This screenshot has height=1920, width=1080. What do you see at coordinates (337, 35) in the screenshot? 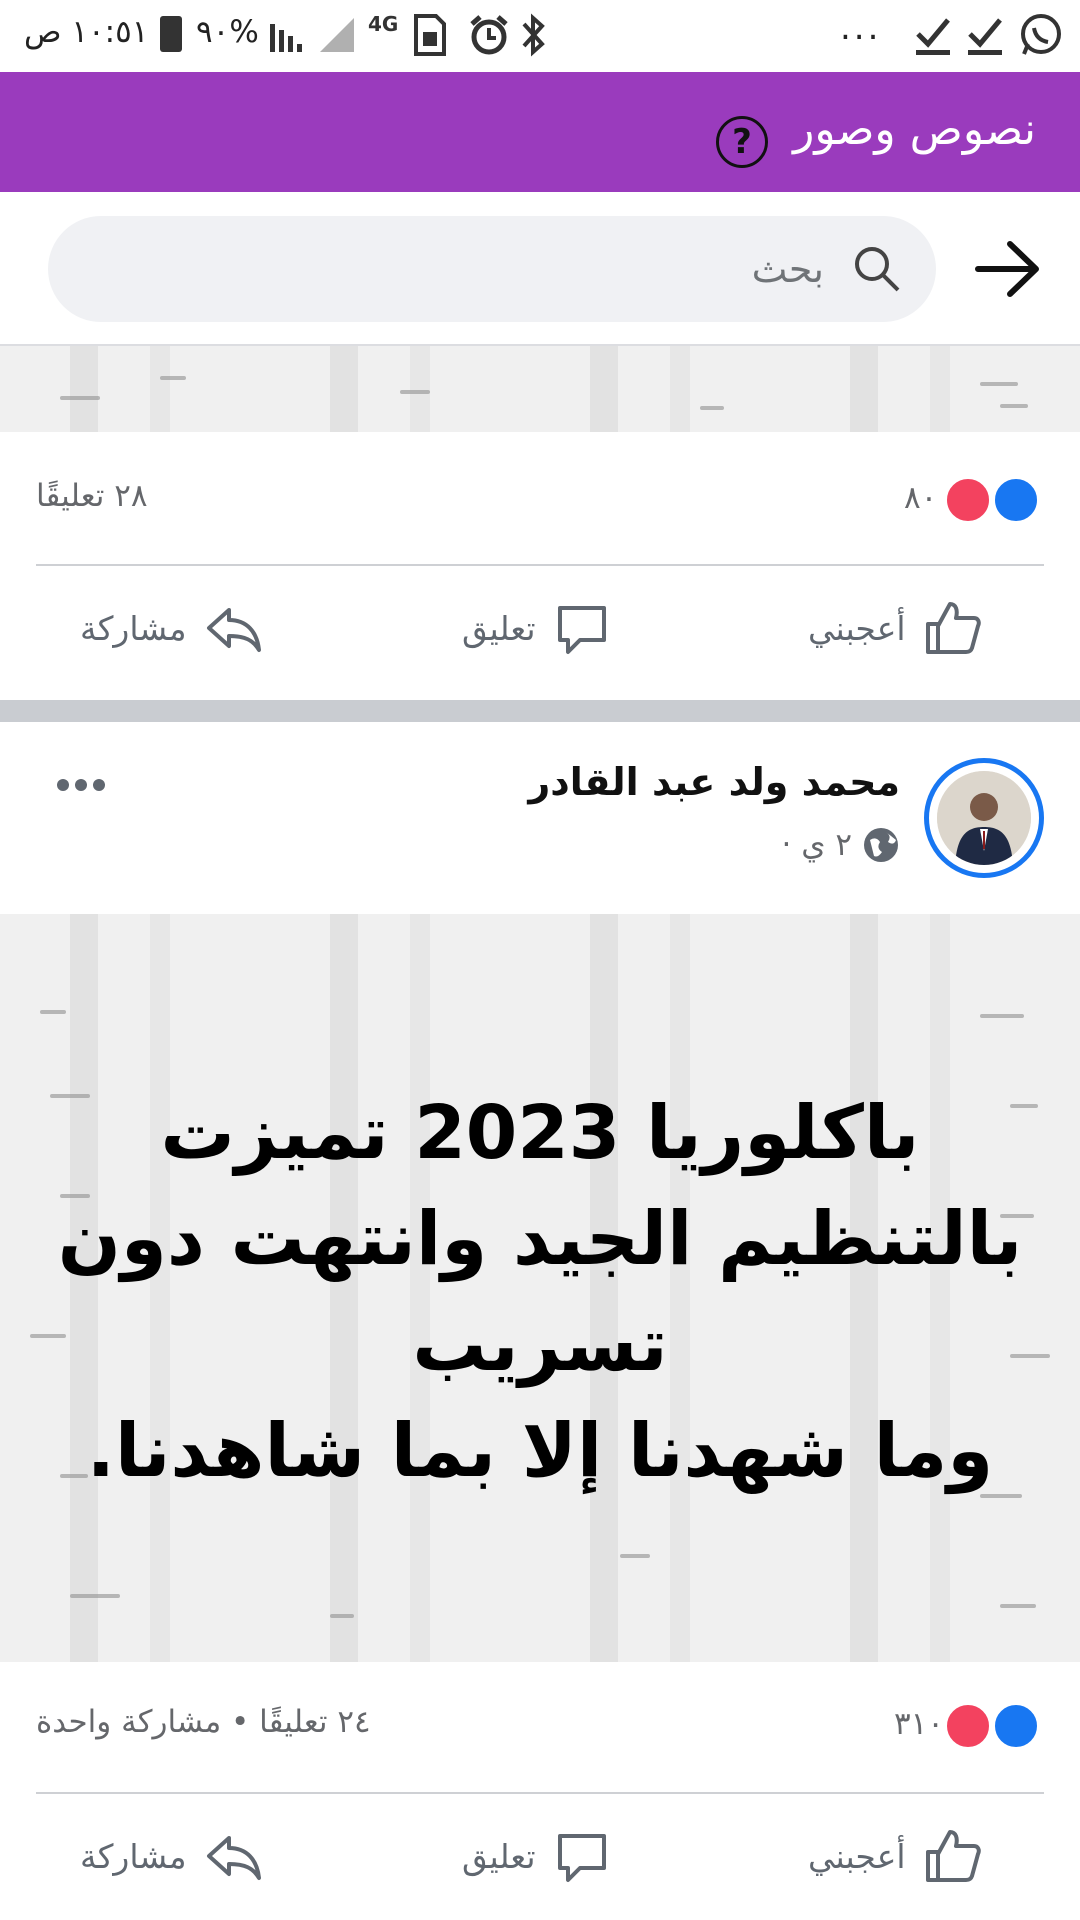
I see `signal-2-icon` at bounding box center [337, 35].